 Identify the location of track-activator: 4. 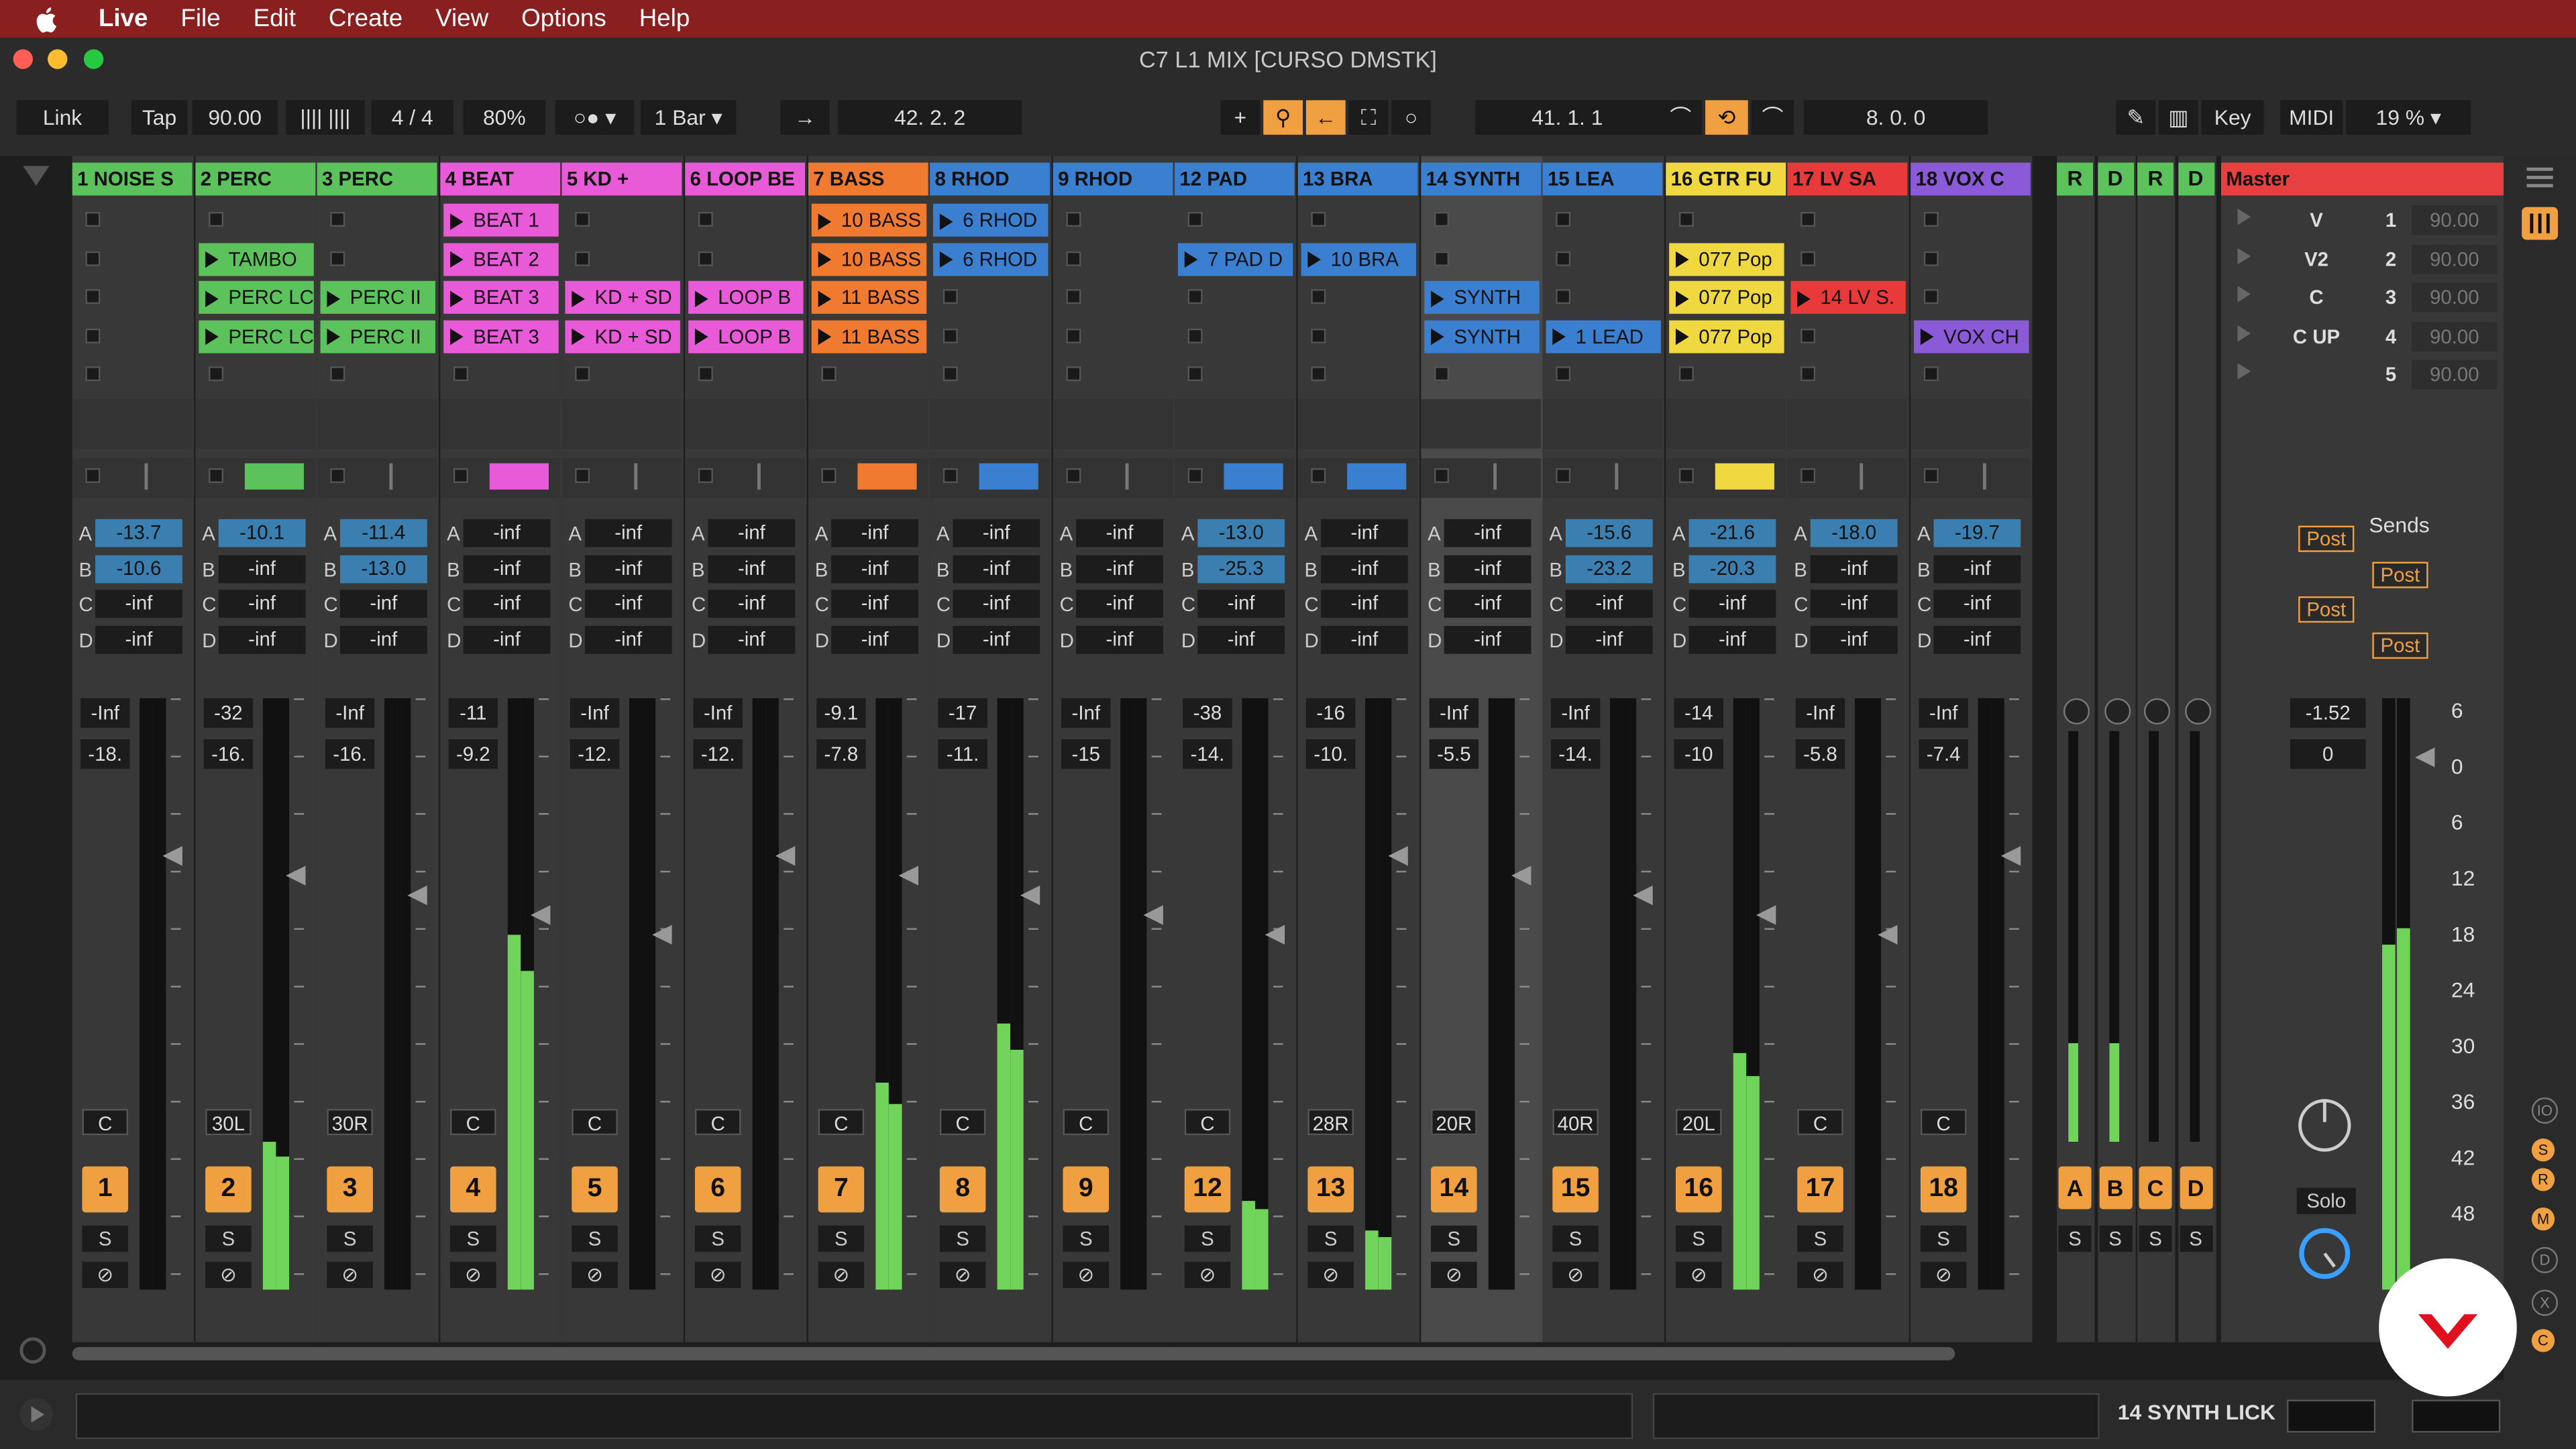
(473, 1189).